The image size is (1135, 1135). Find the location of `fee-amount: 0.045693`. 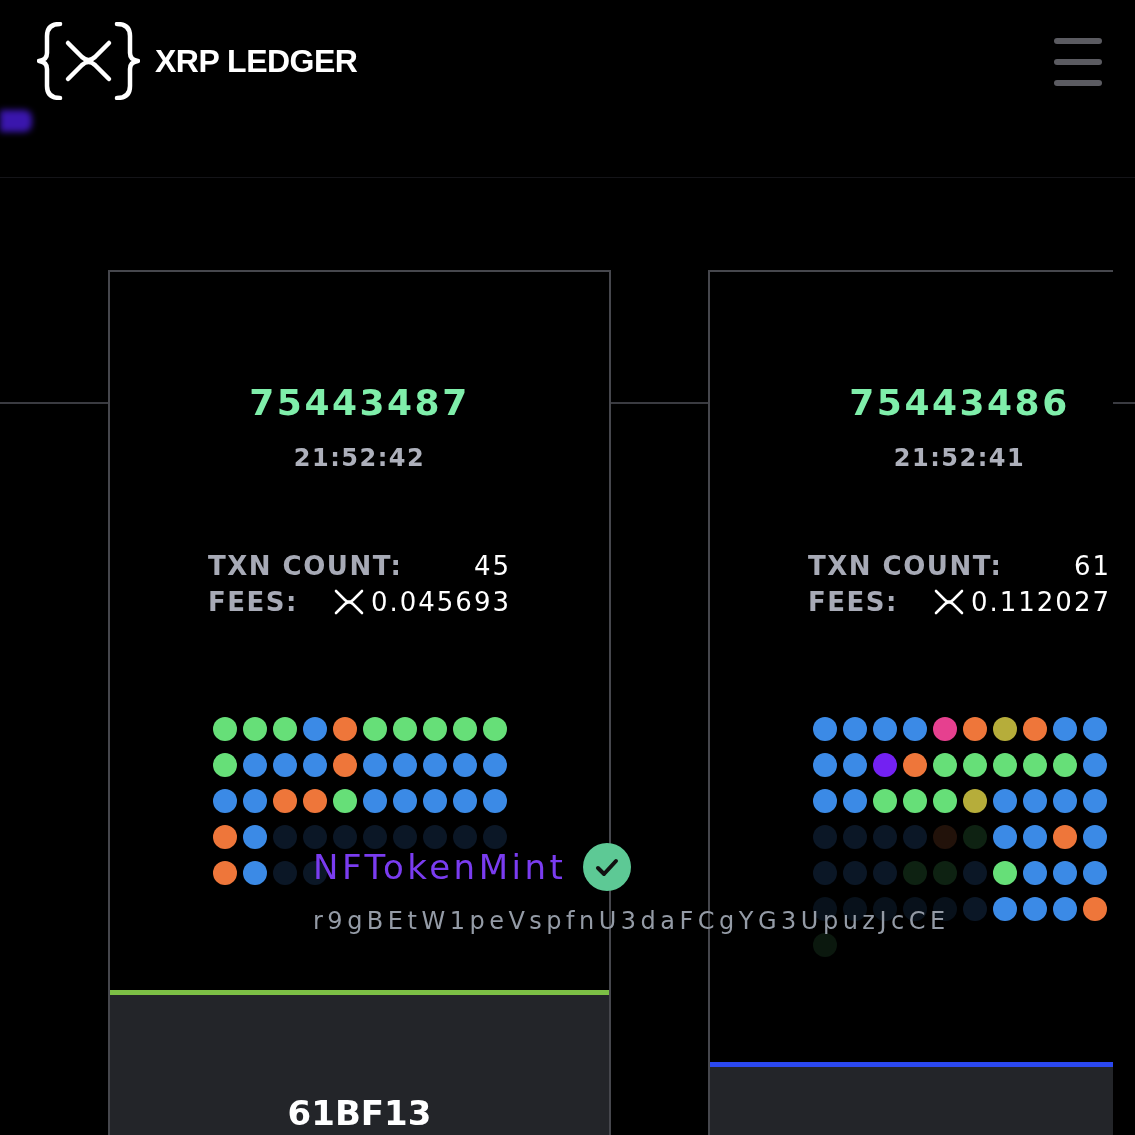

fee-amount: 0.045693 is located at coordinates (440, 602).